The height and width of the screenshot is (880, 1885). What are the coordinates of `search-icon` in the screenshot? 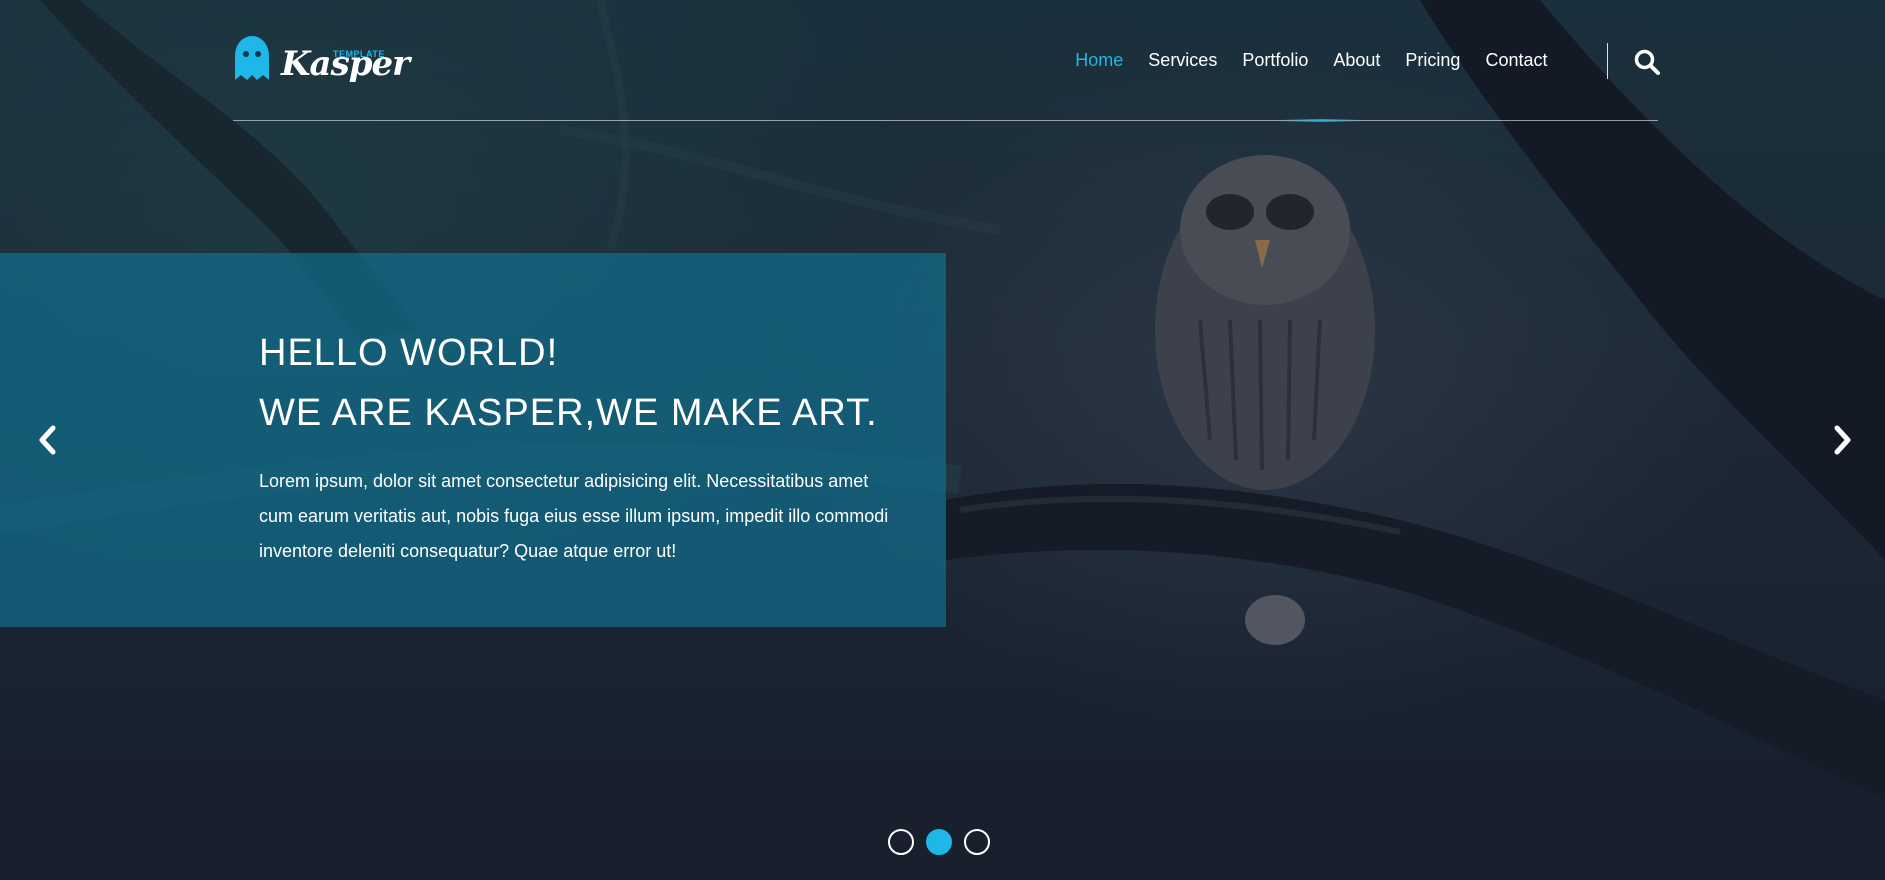 It's located at (1647, 62).